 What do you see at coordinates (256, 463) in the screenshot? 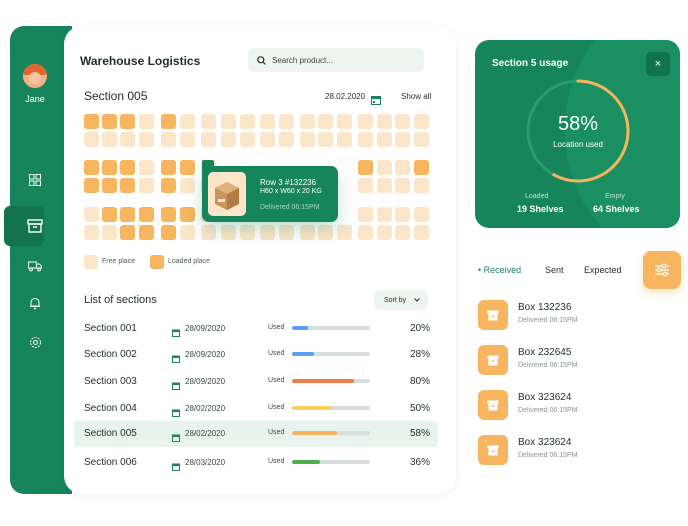
I see `section-row: Section 006 28/03/2020 Used 36%` at bounding box center [256, 463].